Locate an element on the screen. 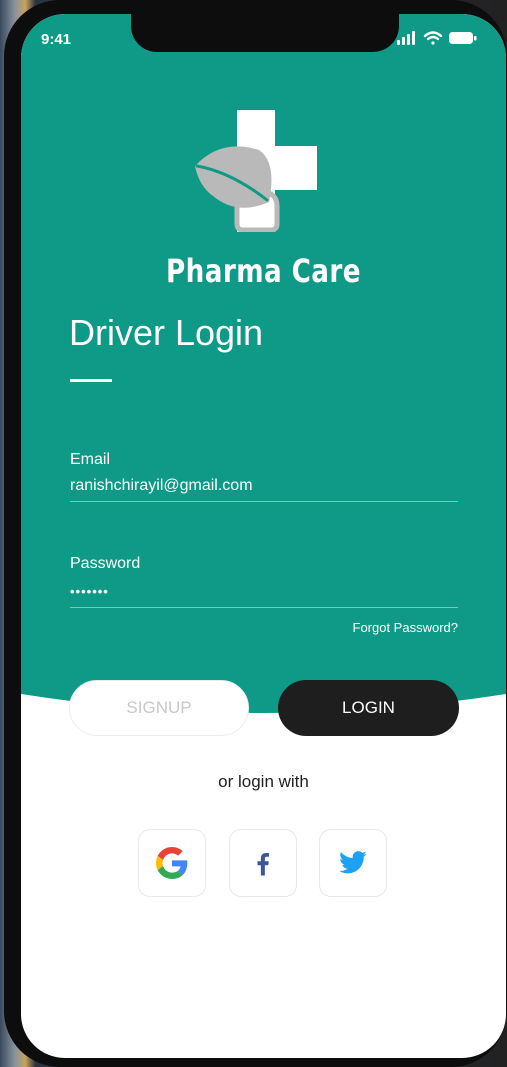 The width and height of the screenshot is (507, 1067). title-underline is located at coordinates (91, 380).